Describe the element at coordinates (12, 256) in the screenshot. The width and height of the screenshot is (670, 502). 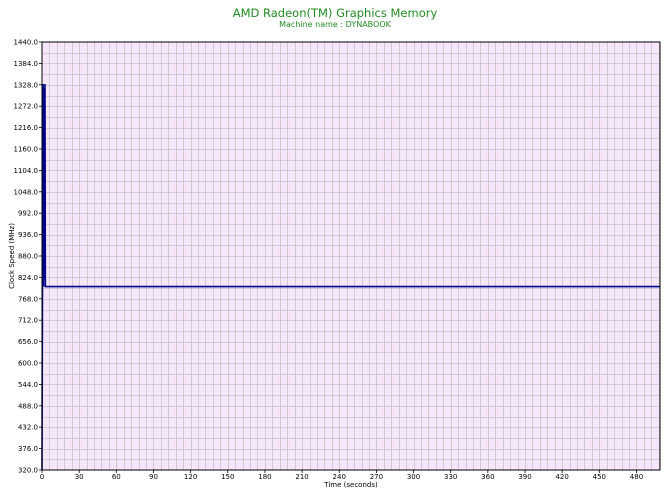
I see `y-axis-label: Clock Speed (MHz)` at that location.